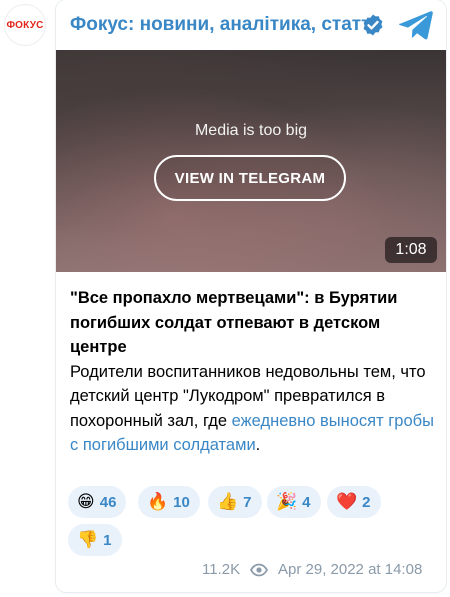 The height and width of the screenshot is (597, 450). Describe the element at coordinates (259, 570) in the screenshot. I see `eye-icon` at that location.